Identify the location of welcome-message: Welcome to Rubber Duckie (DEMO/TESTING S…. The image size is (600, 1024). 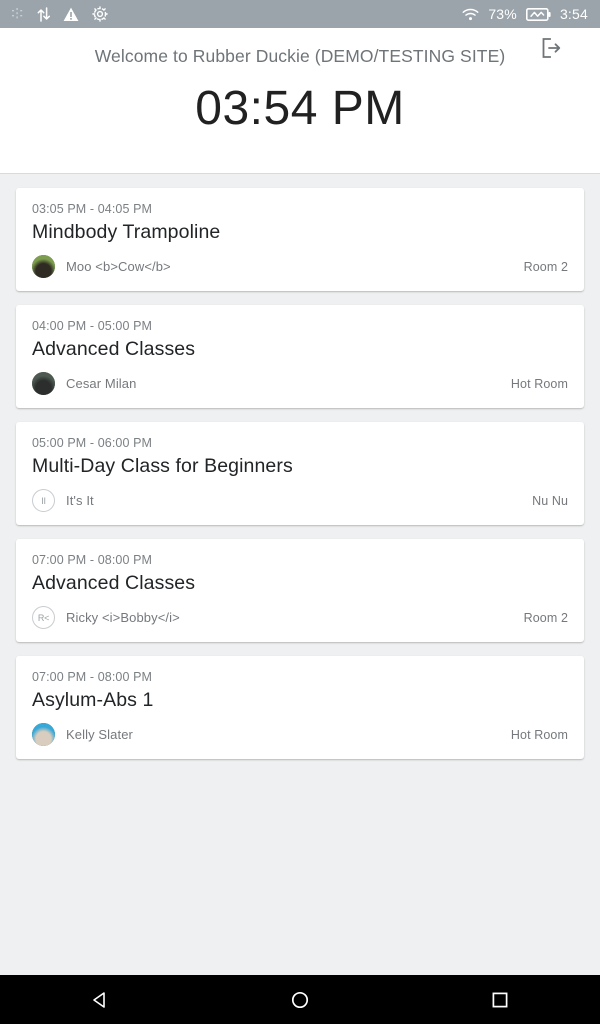
(300, 56).